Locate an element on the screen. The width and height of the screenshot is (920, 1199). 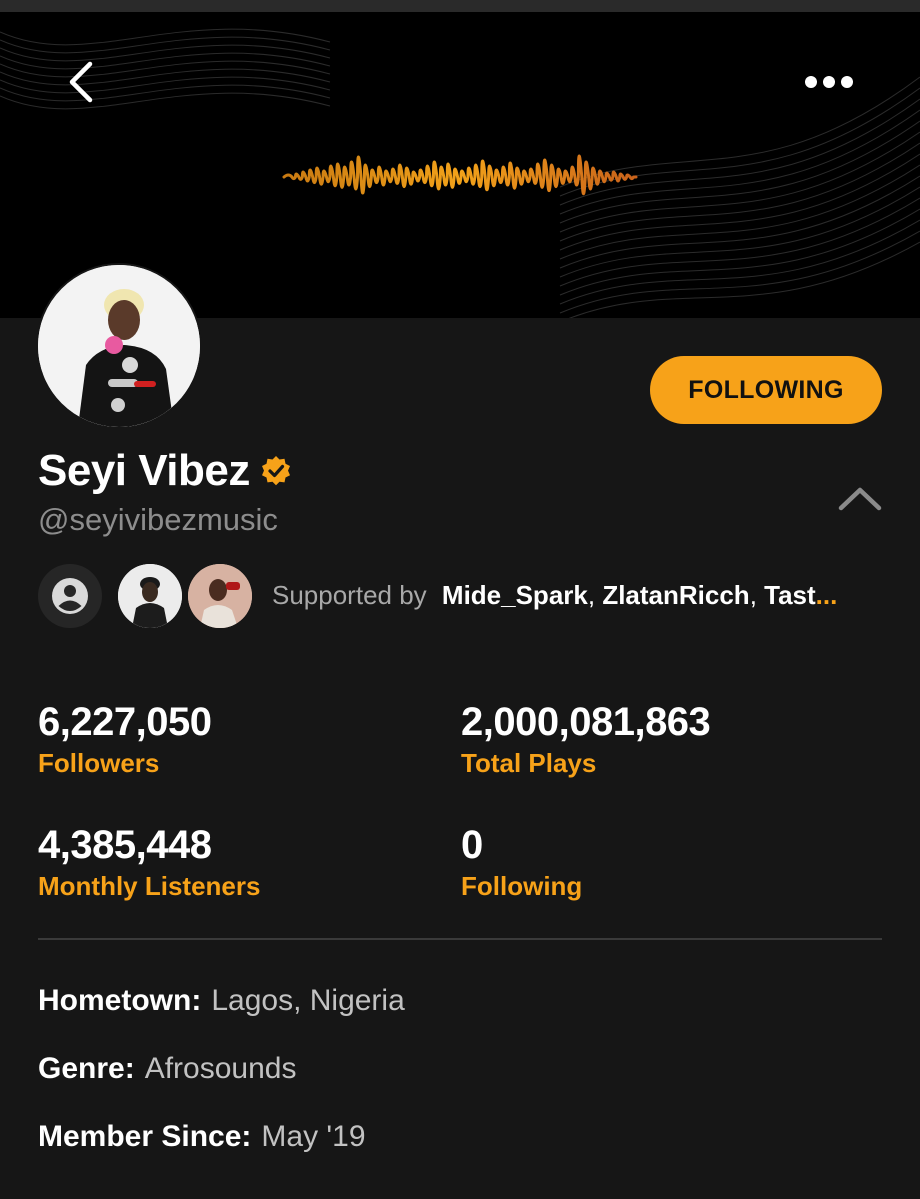
stat-value: 2,000,081,863 is located at coordinates (586, 722).